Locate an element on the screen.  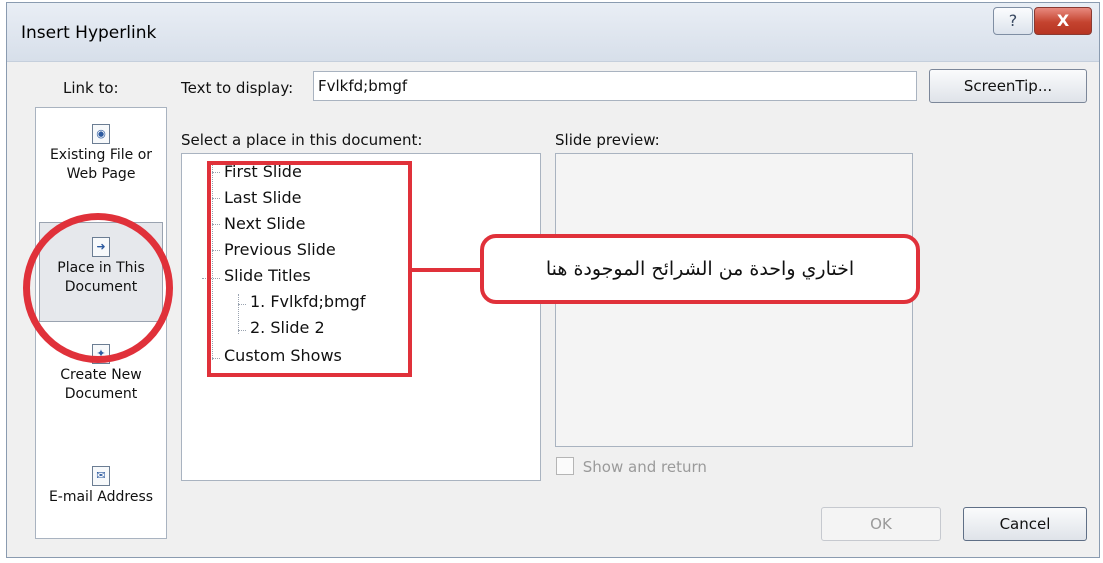
slide-preview-label: Slide preview: is located at coordinates (607, 140).